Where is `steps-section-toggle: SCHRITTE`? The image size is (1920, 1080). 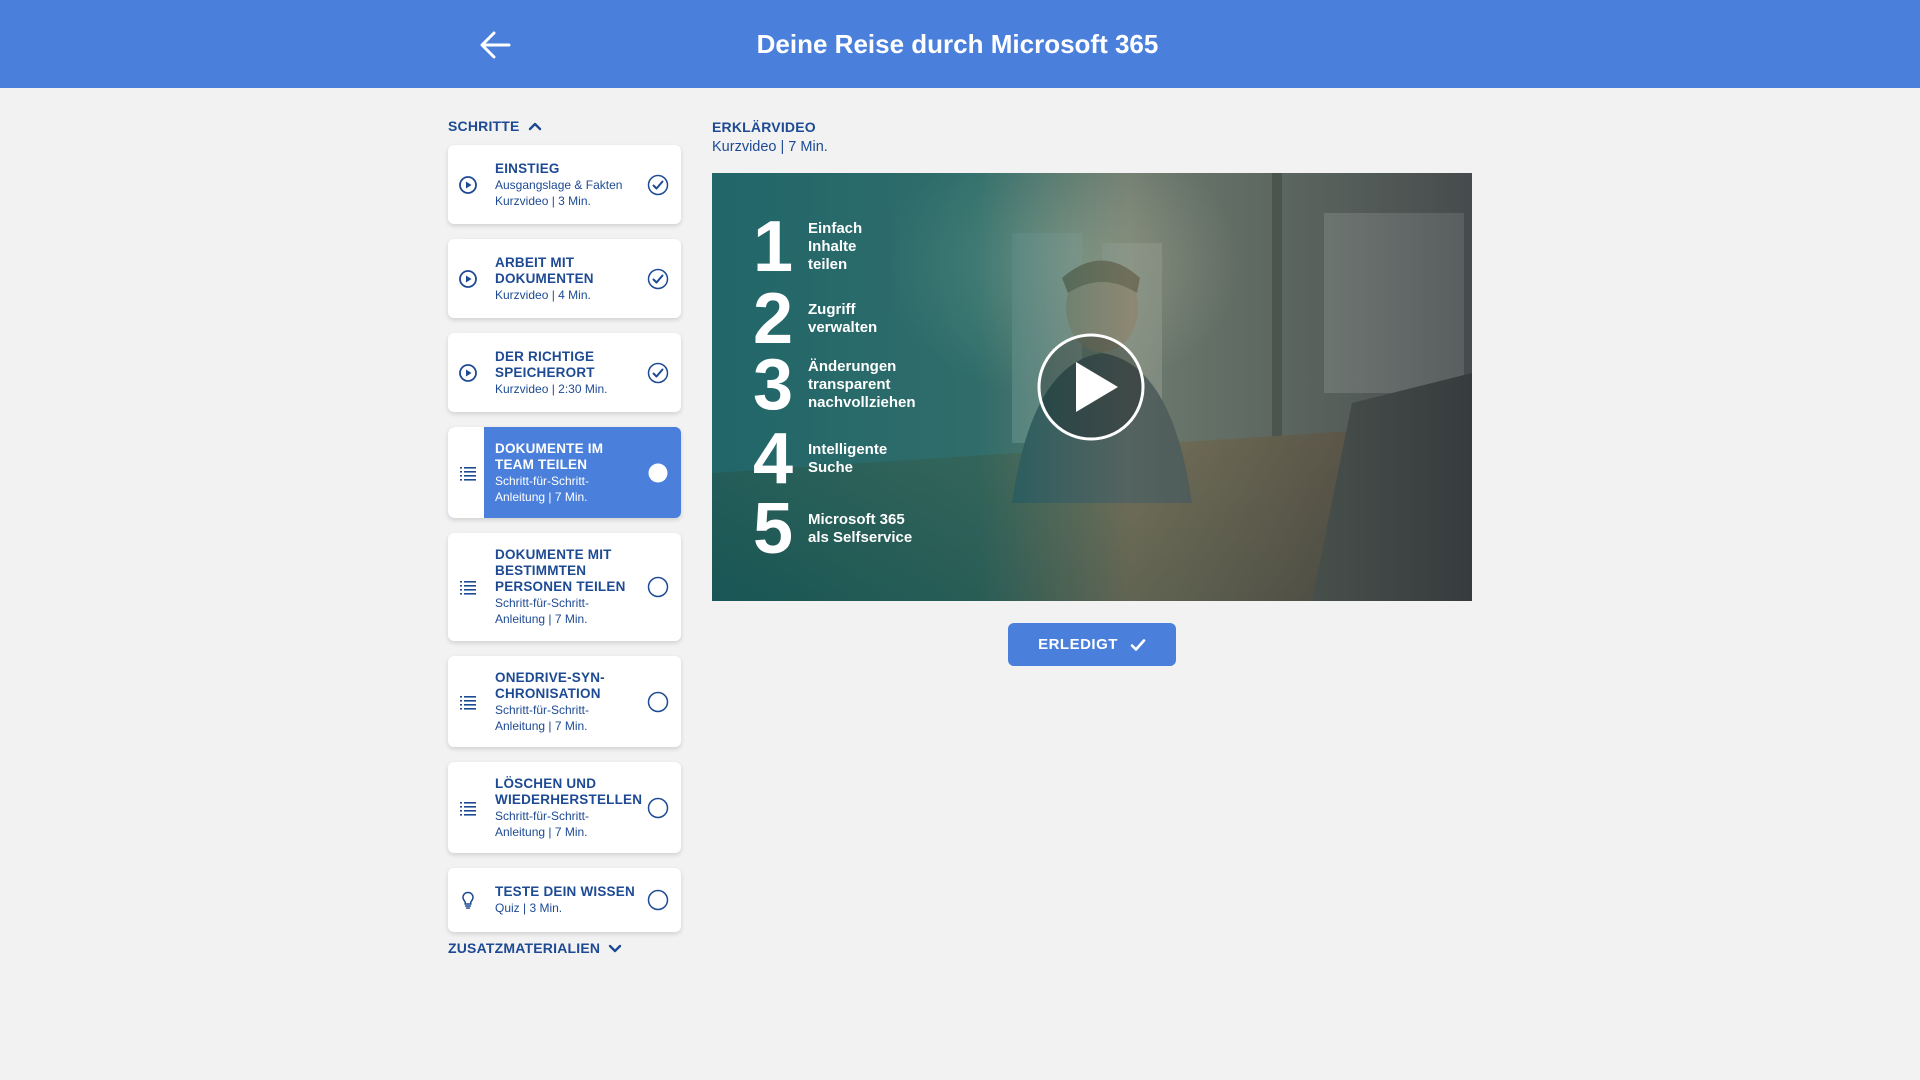
steps-section-toggle: SCHRITTE is located at coordinates (495, 126).